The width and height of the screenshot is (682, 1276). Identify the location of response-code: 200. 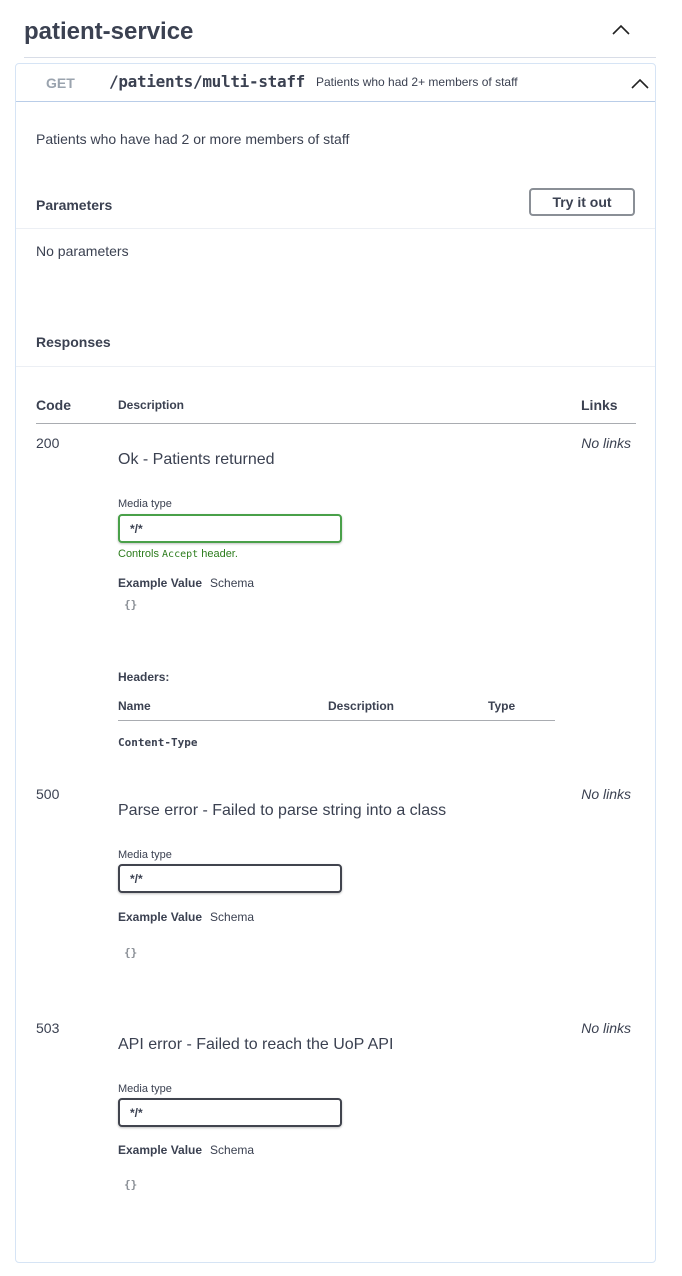
(48, 443).